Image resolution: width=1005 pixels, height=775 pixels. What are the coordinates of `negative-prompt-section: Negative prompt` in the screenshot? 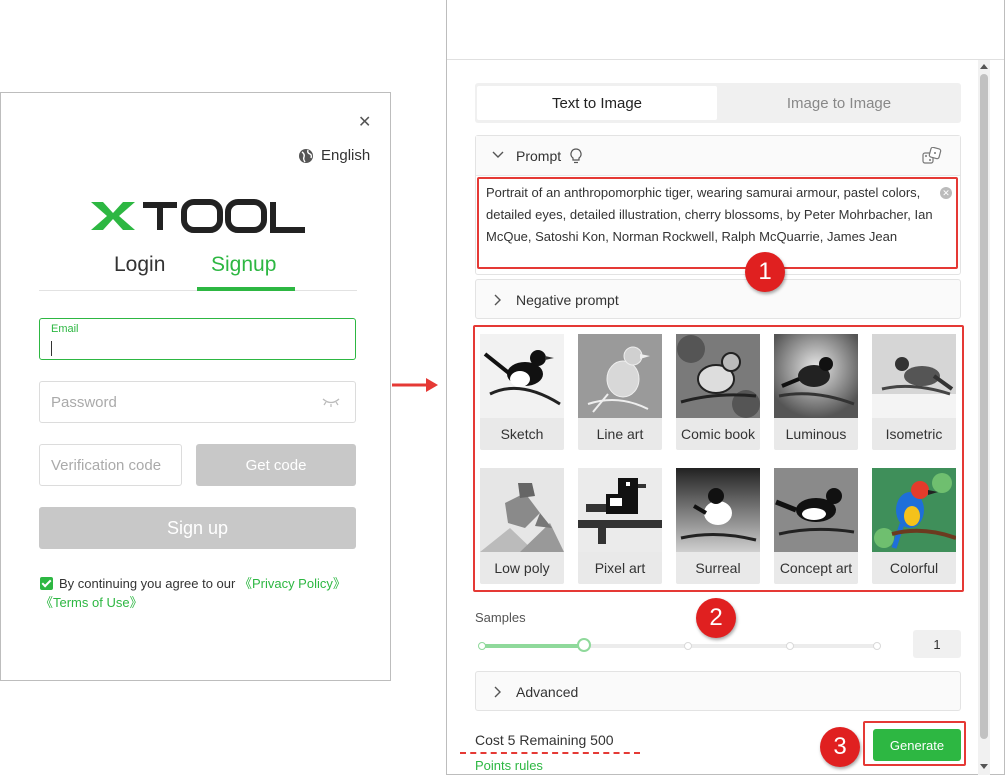 It's located at (718, 299).